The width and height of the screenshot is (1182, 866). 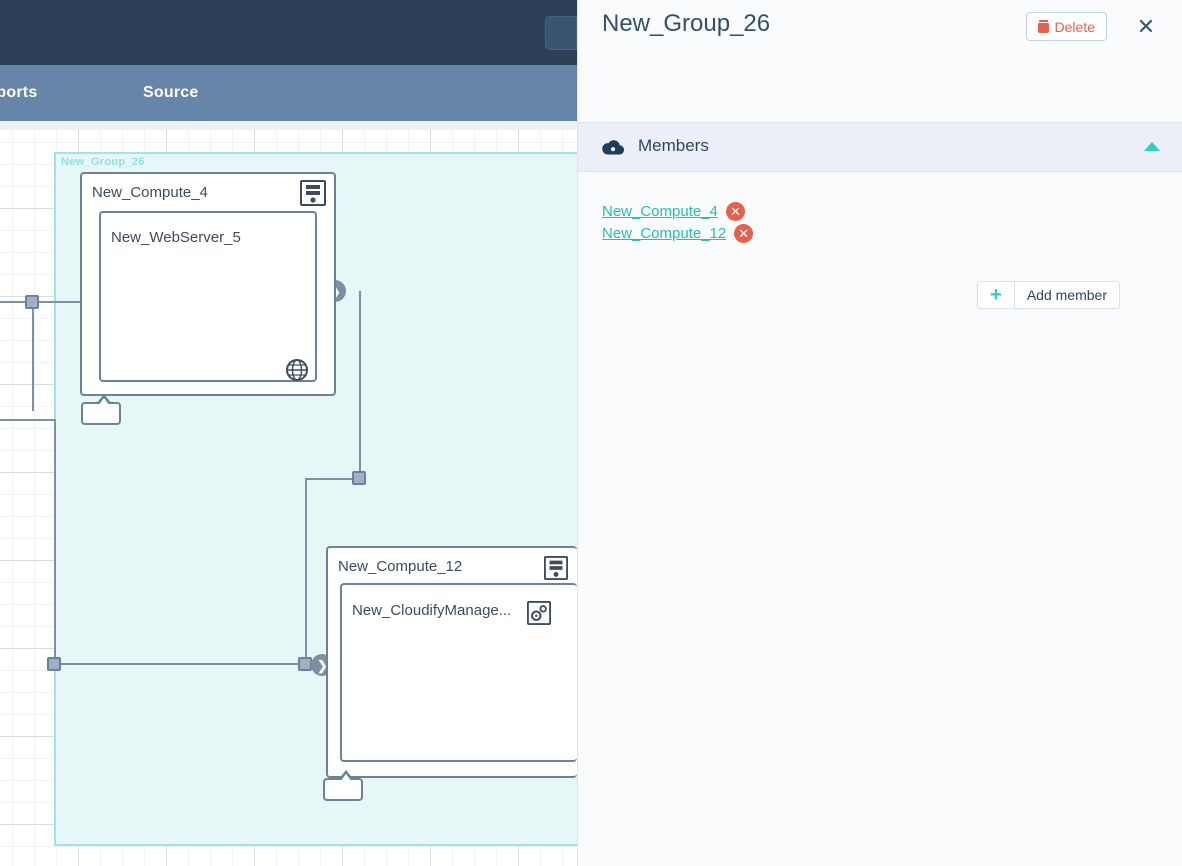 I want to click on tab-bar-underline, so click(x=288, y=125).